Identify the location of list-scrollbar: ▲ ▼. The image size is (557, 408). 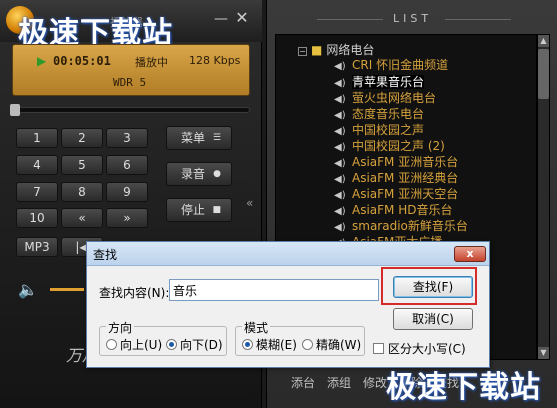
(543, 197).